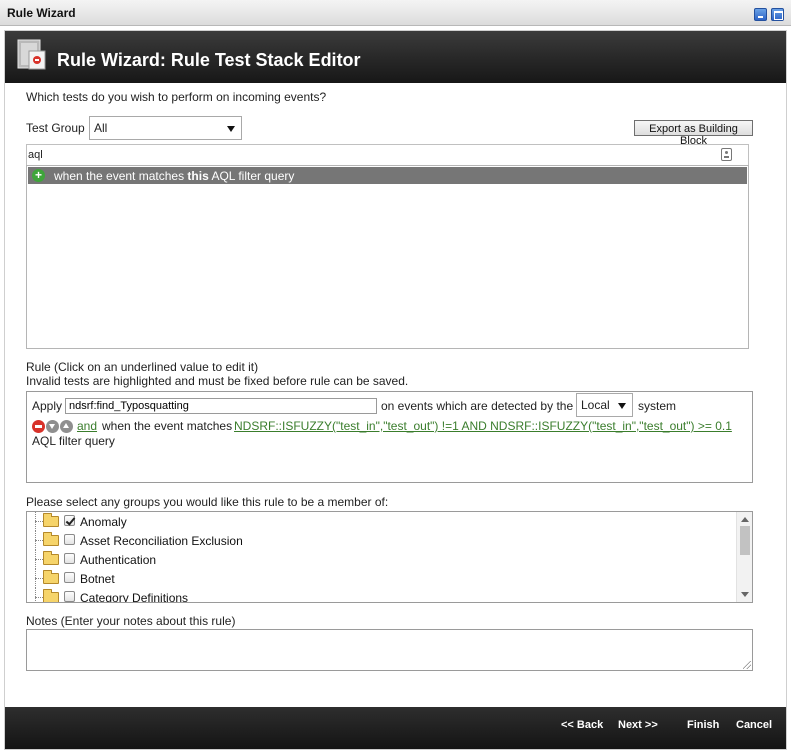 Image resolution: width=791 pixels, height=753 pixels. What do you see at coordinates (657, 406) in the screenshot?
I see `system-label: system` at bounding box center [657, 406].